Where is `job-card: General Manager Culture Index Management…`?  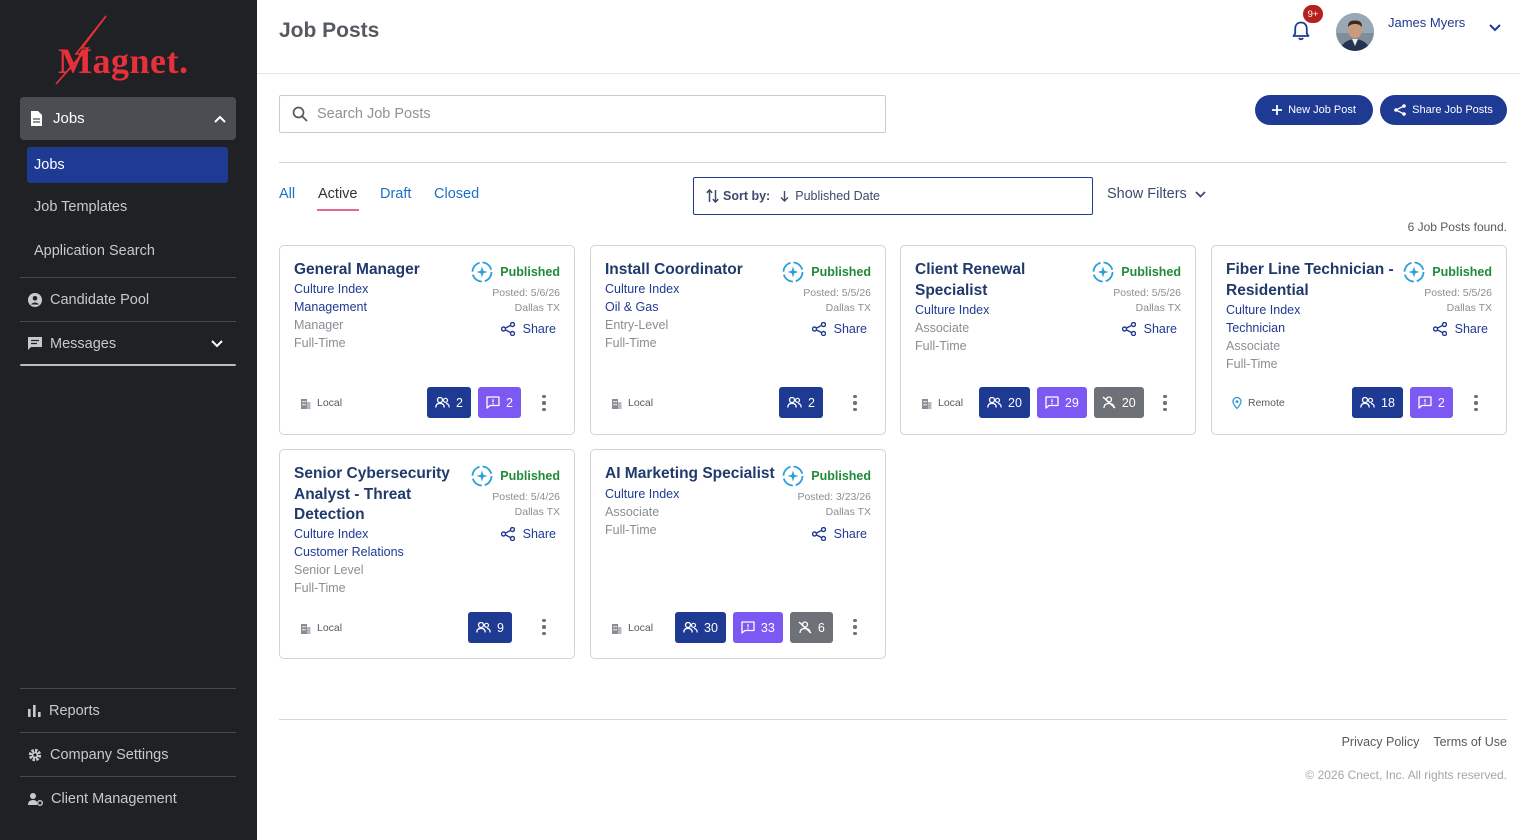
job-card: General Manager Culture Index Management… is located at coordinates (427, 340).